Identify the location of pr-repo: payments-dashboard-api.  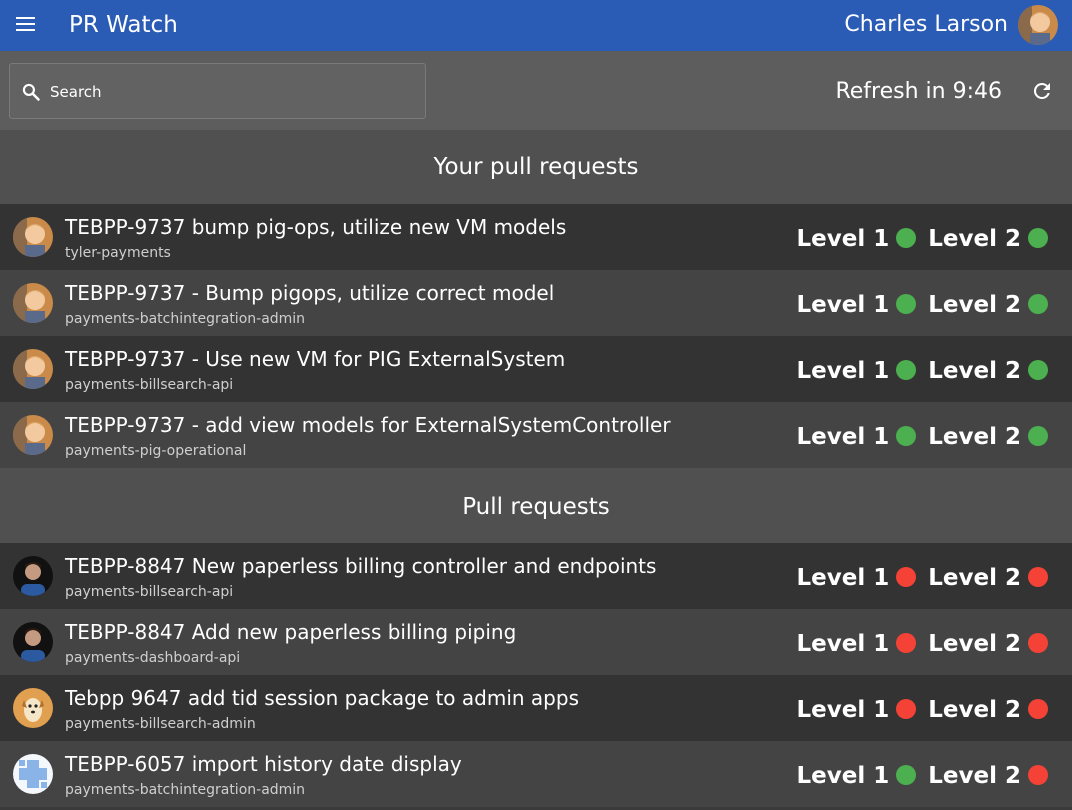
(153, 658).